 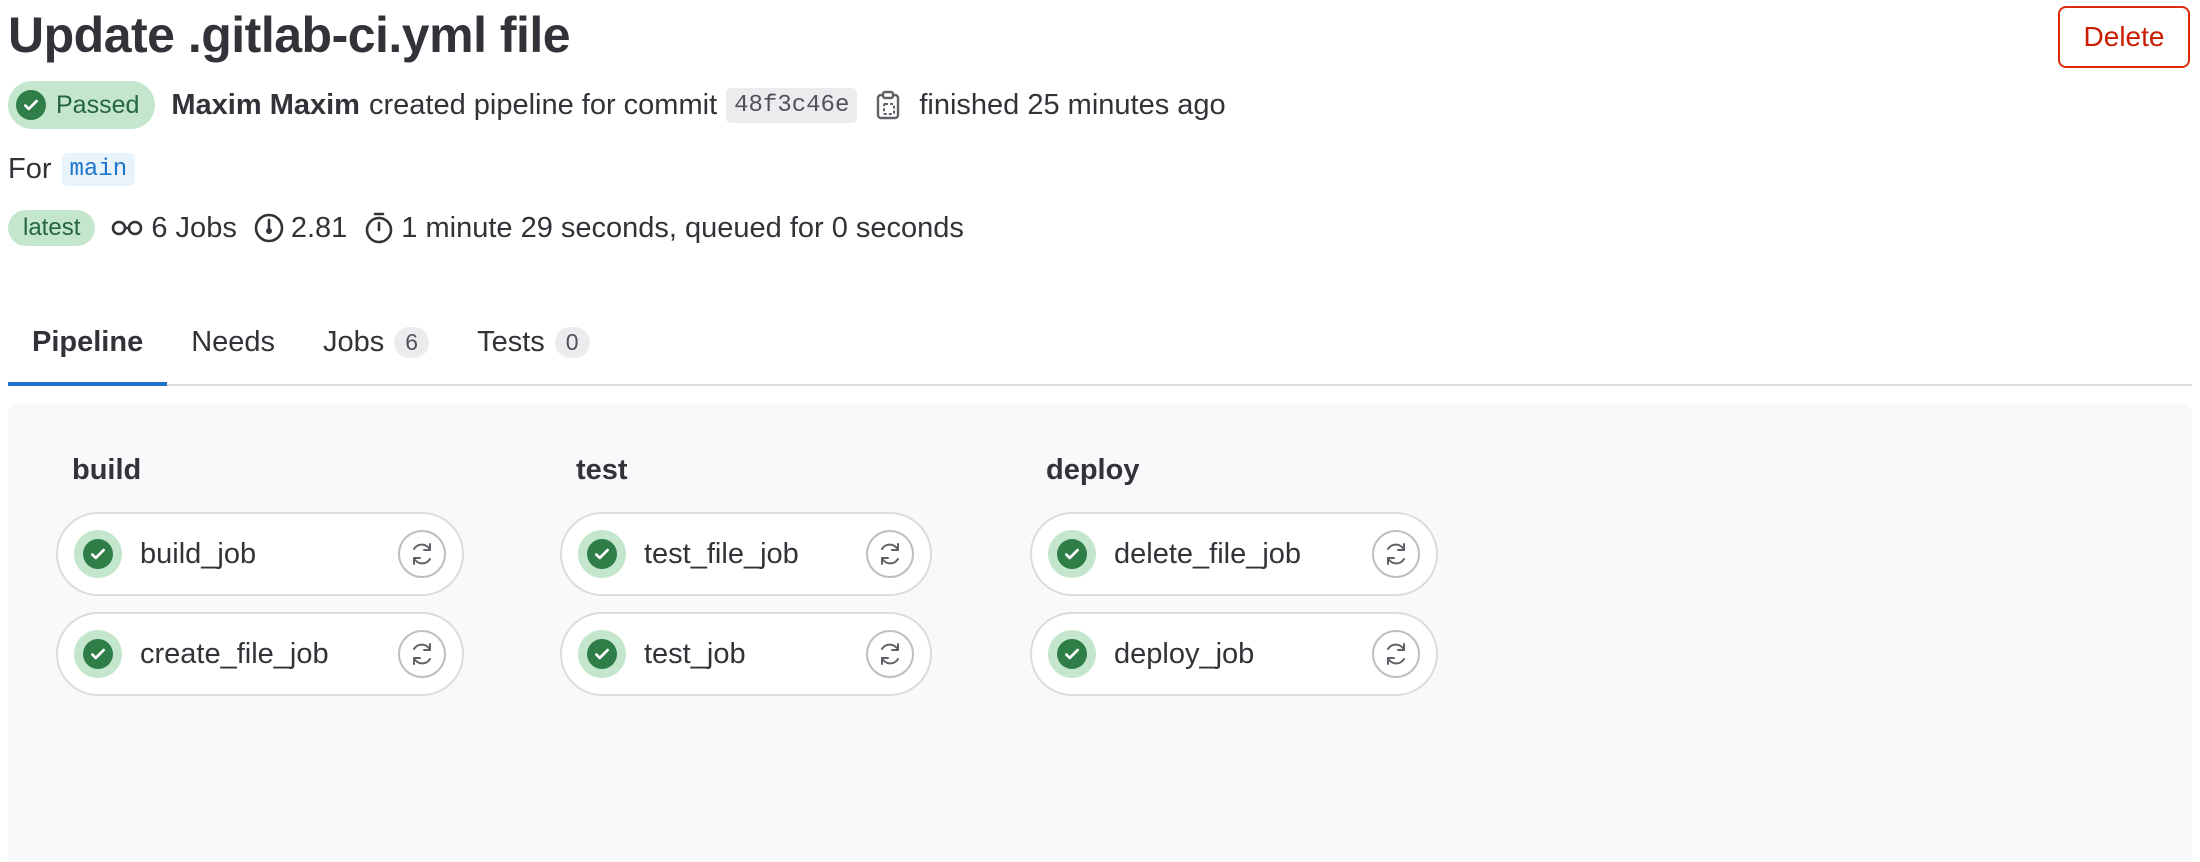 I want to click on job-name: build_job, so click(x=198, y=553).